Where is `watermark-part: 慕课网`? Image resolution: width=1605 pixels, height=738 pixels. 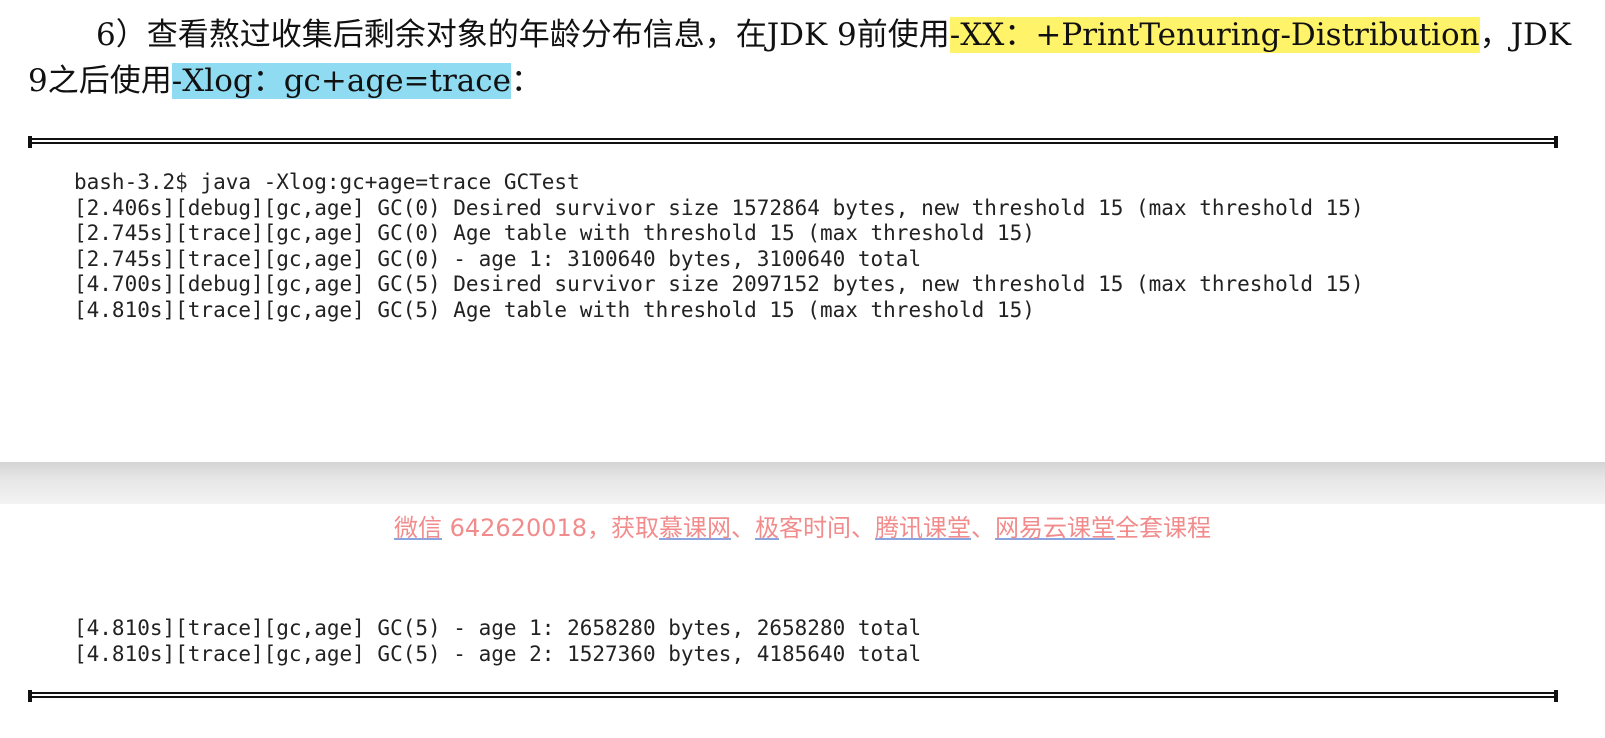 watermark-part: 慕课网 is located at coordinates (695, 528).